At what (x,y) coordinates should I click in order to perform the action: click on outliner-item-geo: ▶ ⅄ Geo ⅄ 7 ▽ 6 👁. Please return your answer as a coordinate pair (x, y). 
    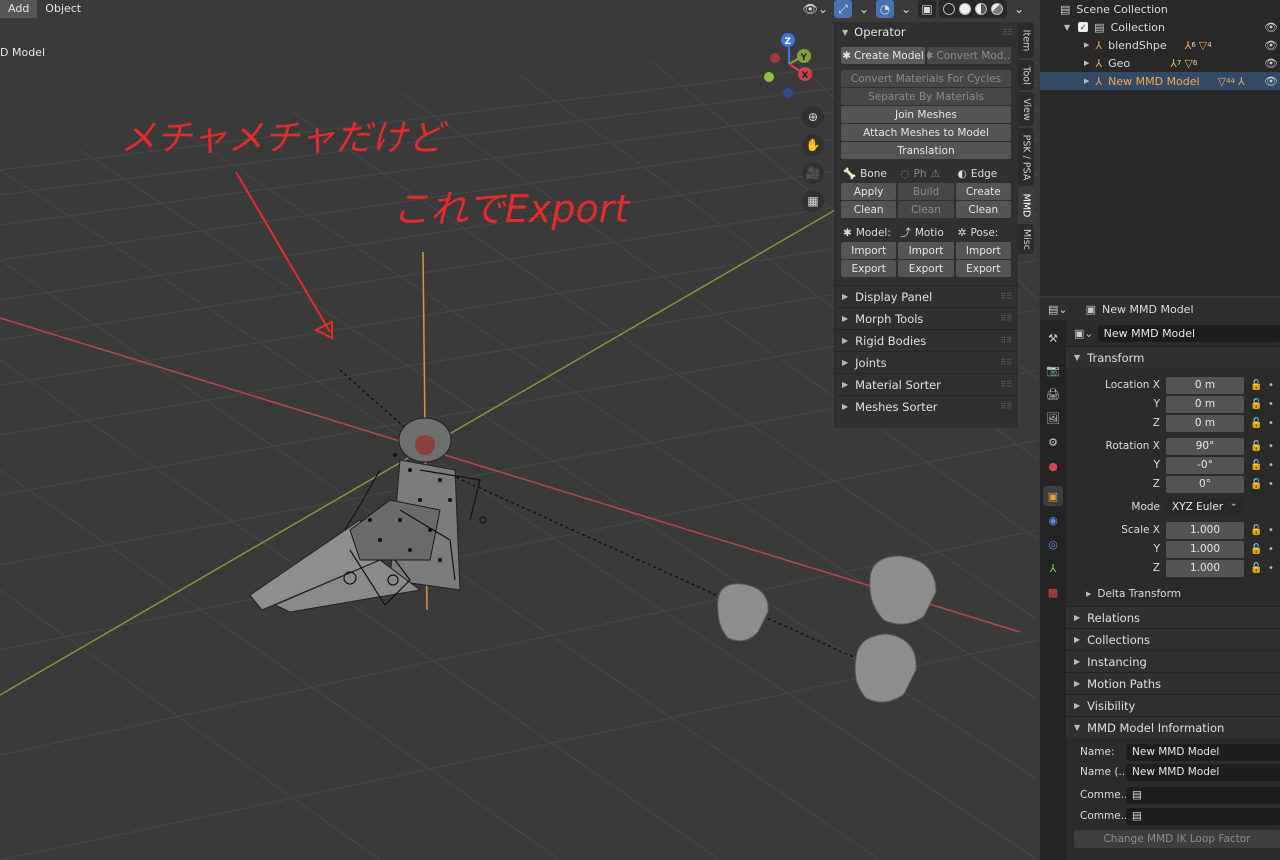
    Looking at the image, I should click on (1160, 63).